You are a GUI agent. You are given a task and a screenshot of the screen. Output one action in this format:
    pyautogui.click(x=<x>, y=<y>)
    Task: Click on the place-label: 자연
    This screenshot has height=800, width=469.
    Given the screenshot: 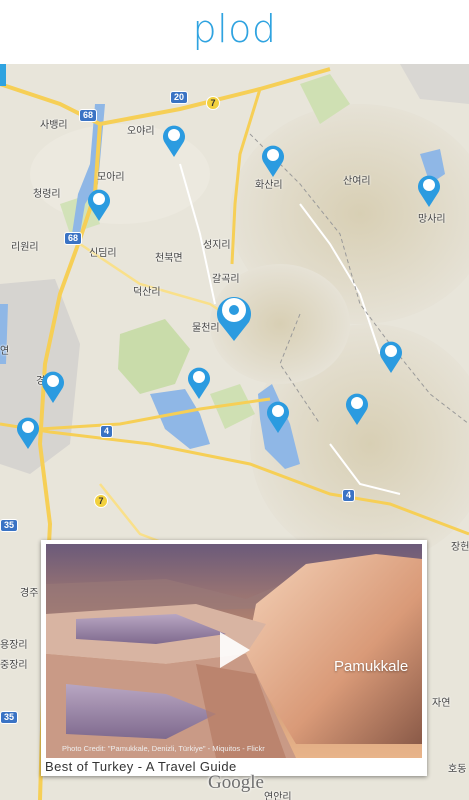 What is the action you would take?
    pyautogui.click(x=441, y=703)
    